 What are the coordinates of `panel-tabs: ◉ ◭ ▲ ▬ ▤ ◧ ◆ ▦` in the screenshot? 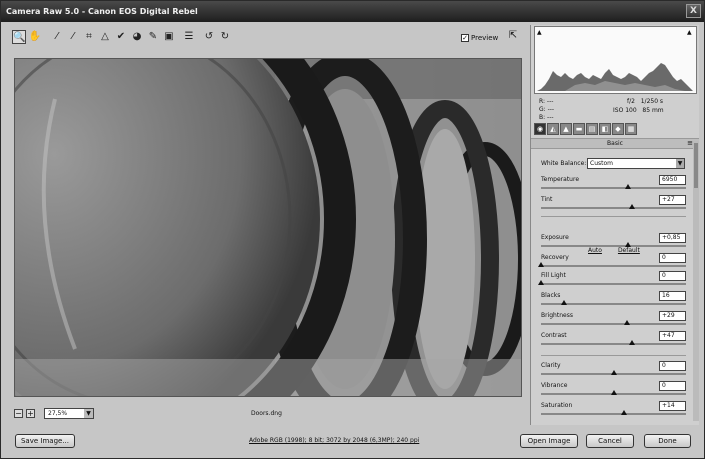 It's located at (615, 130).